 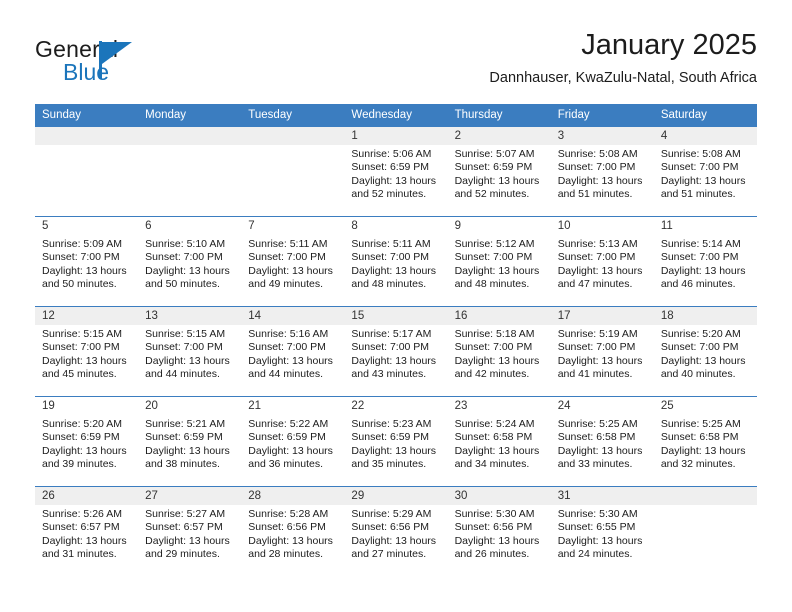 I want to click on day-number: 26, so click(x=87, y=496).